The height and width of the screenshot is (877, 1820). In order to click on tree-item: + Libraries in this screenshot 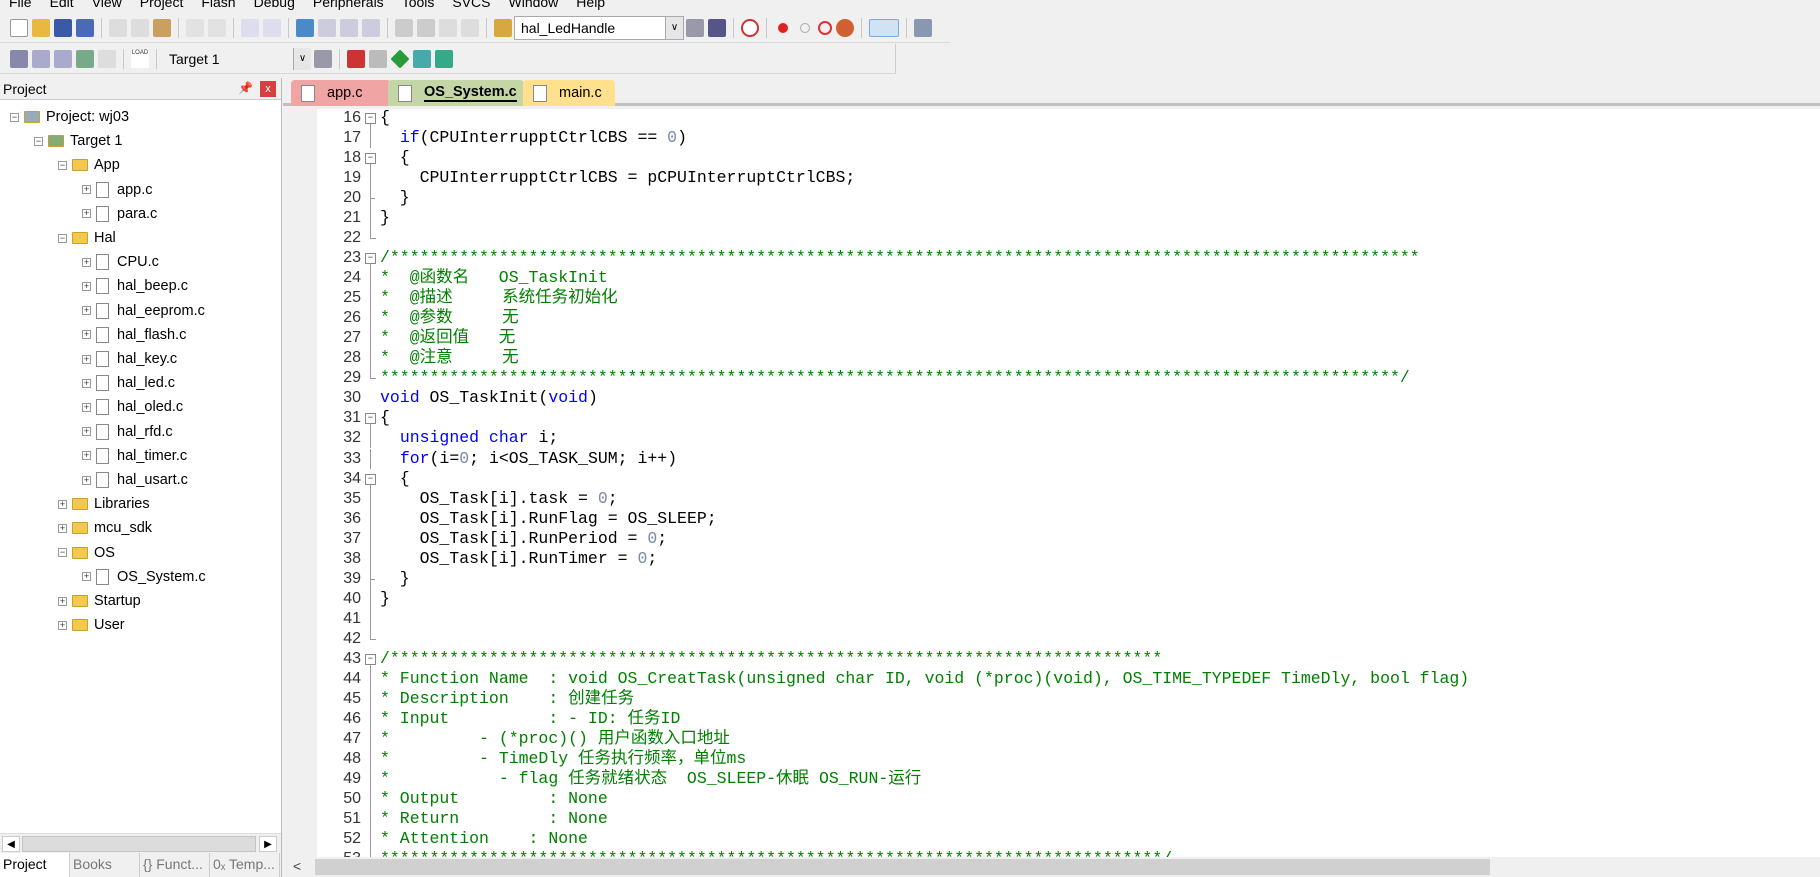, I will do `click(104, 504)`.